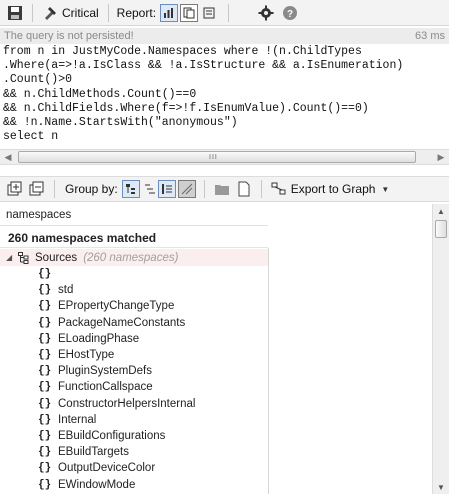  What do you see at coordinates (69, 36) in the screenshot?
I see `status-message: The query is not persisted!` at bounding box center [69, 36].